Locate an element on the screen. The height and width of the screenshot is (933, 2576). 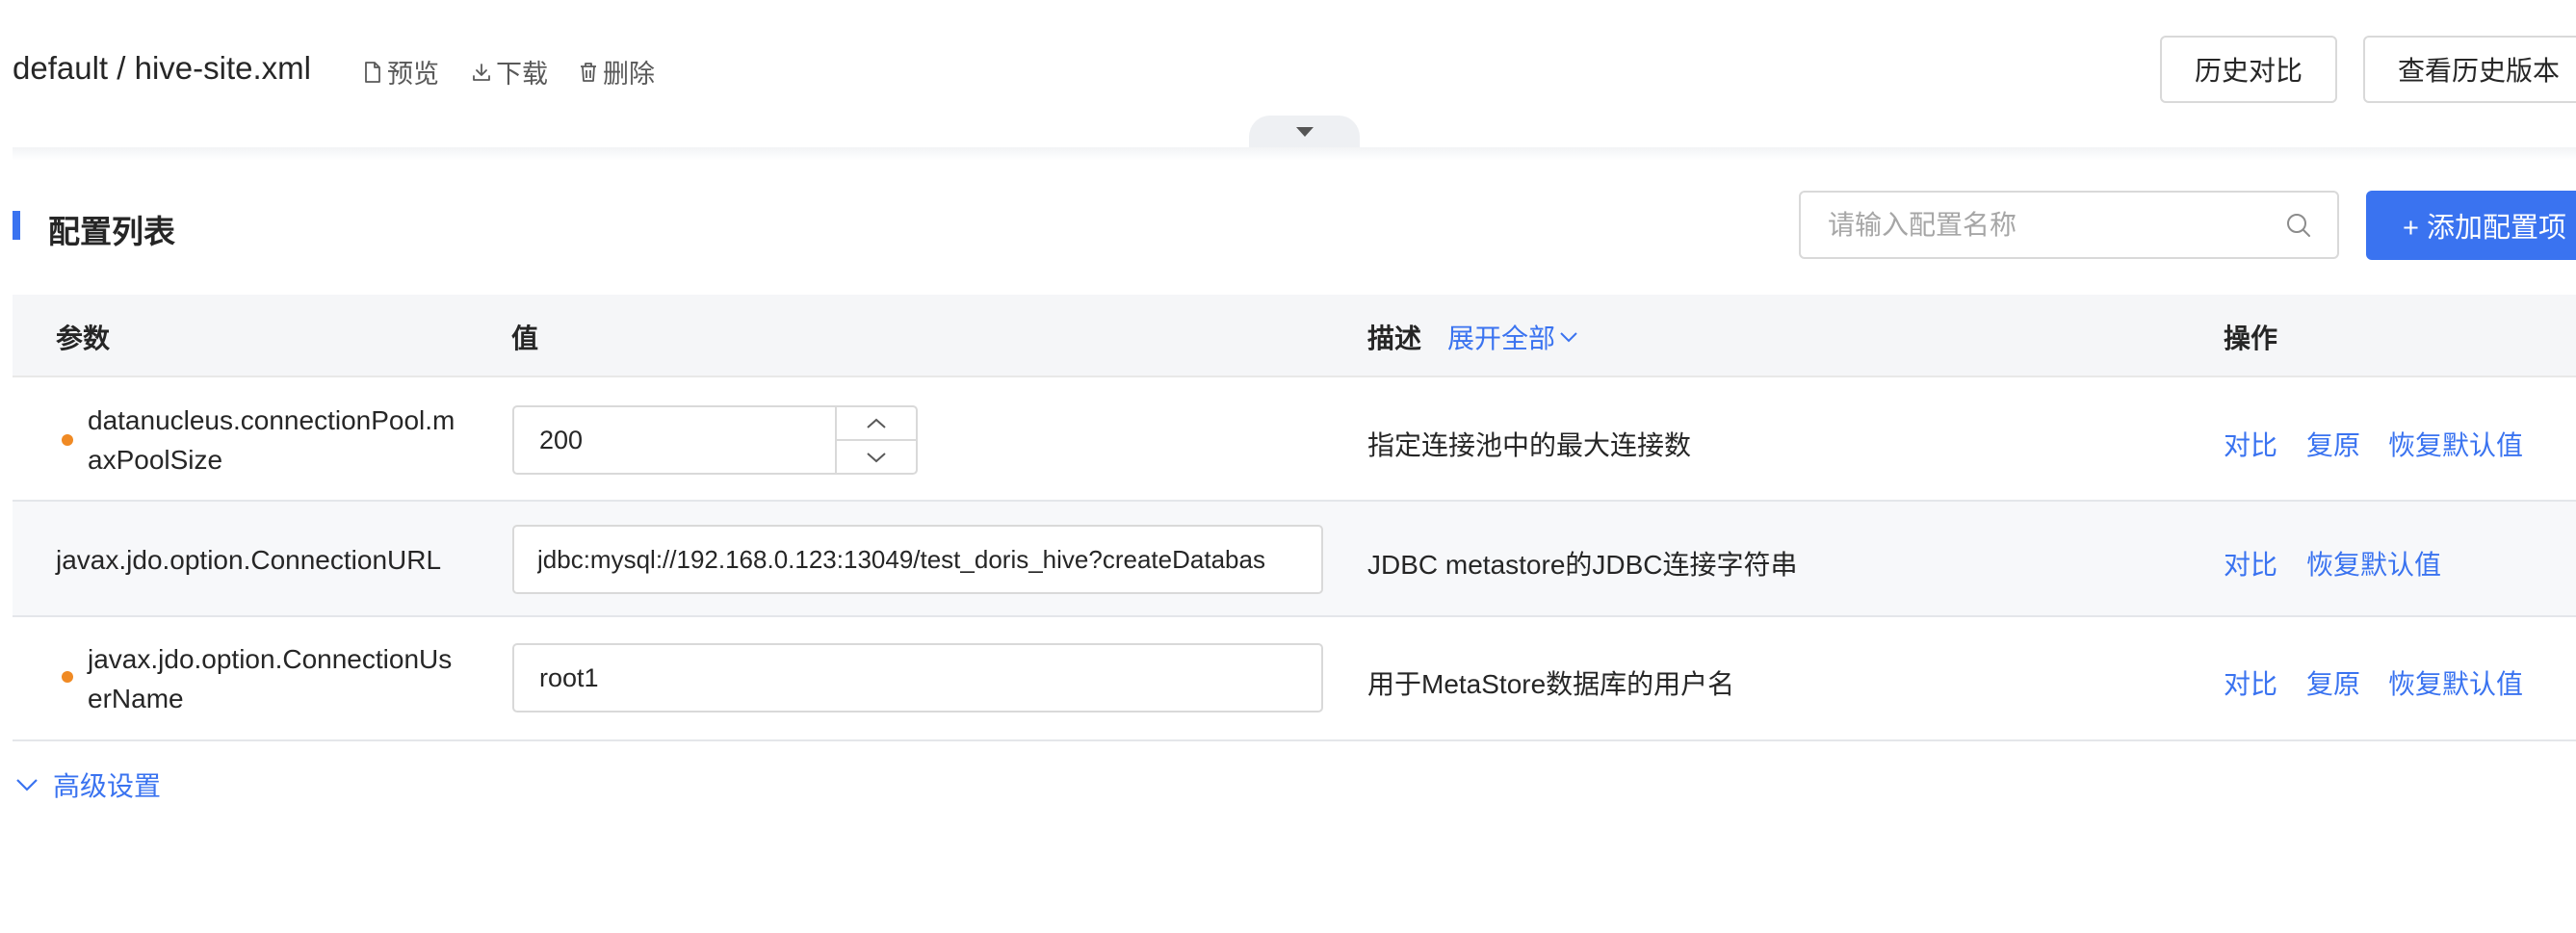
search-icon is located at coordinates (2298, 225).